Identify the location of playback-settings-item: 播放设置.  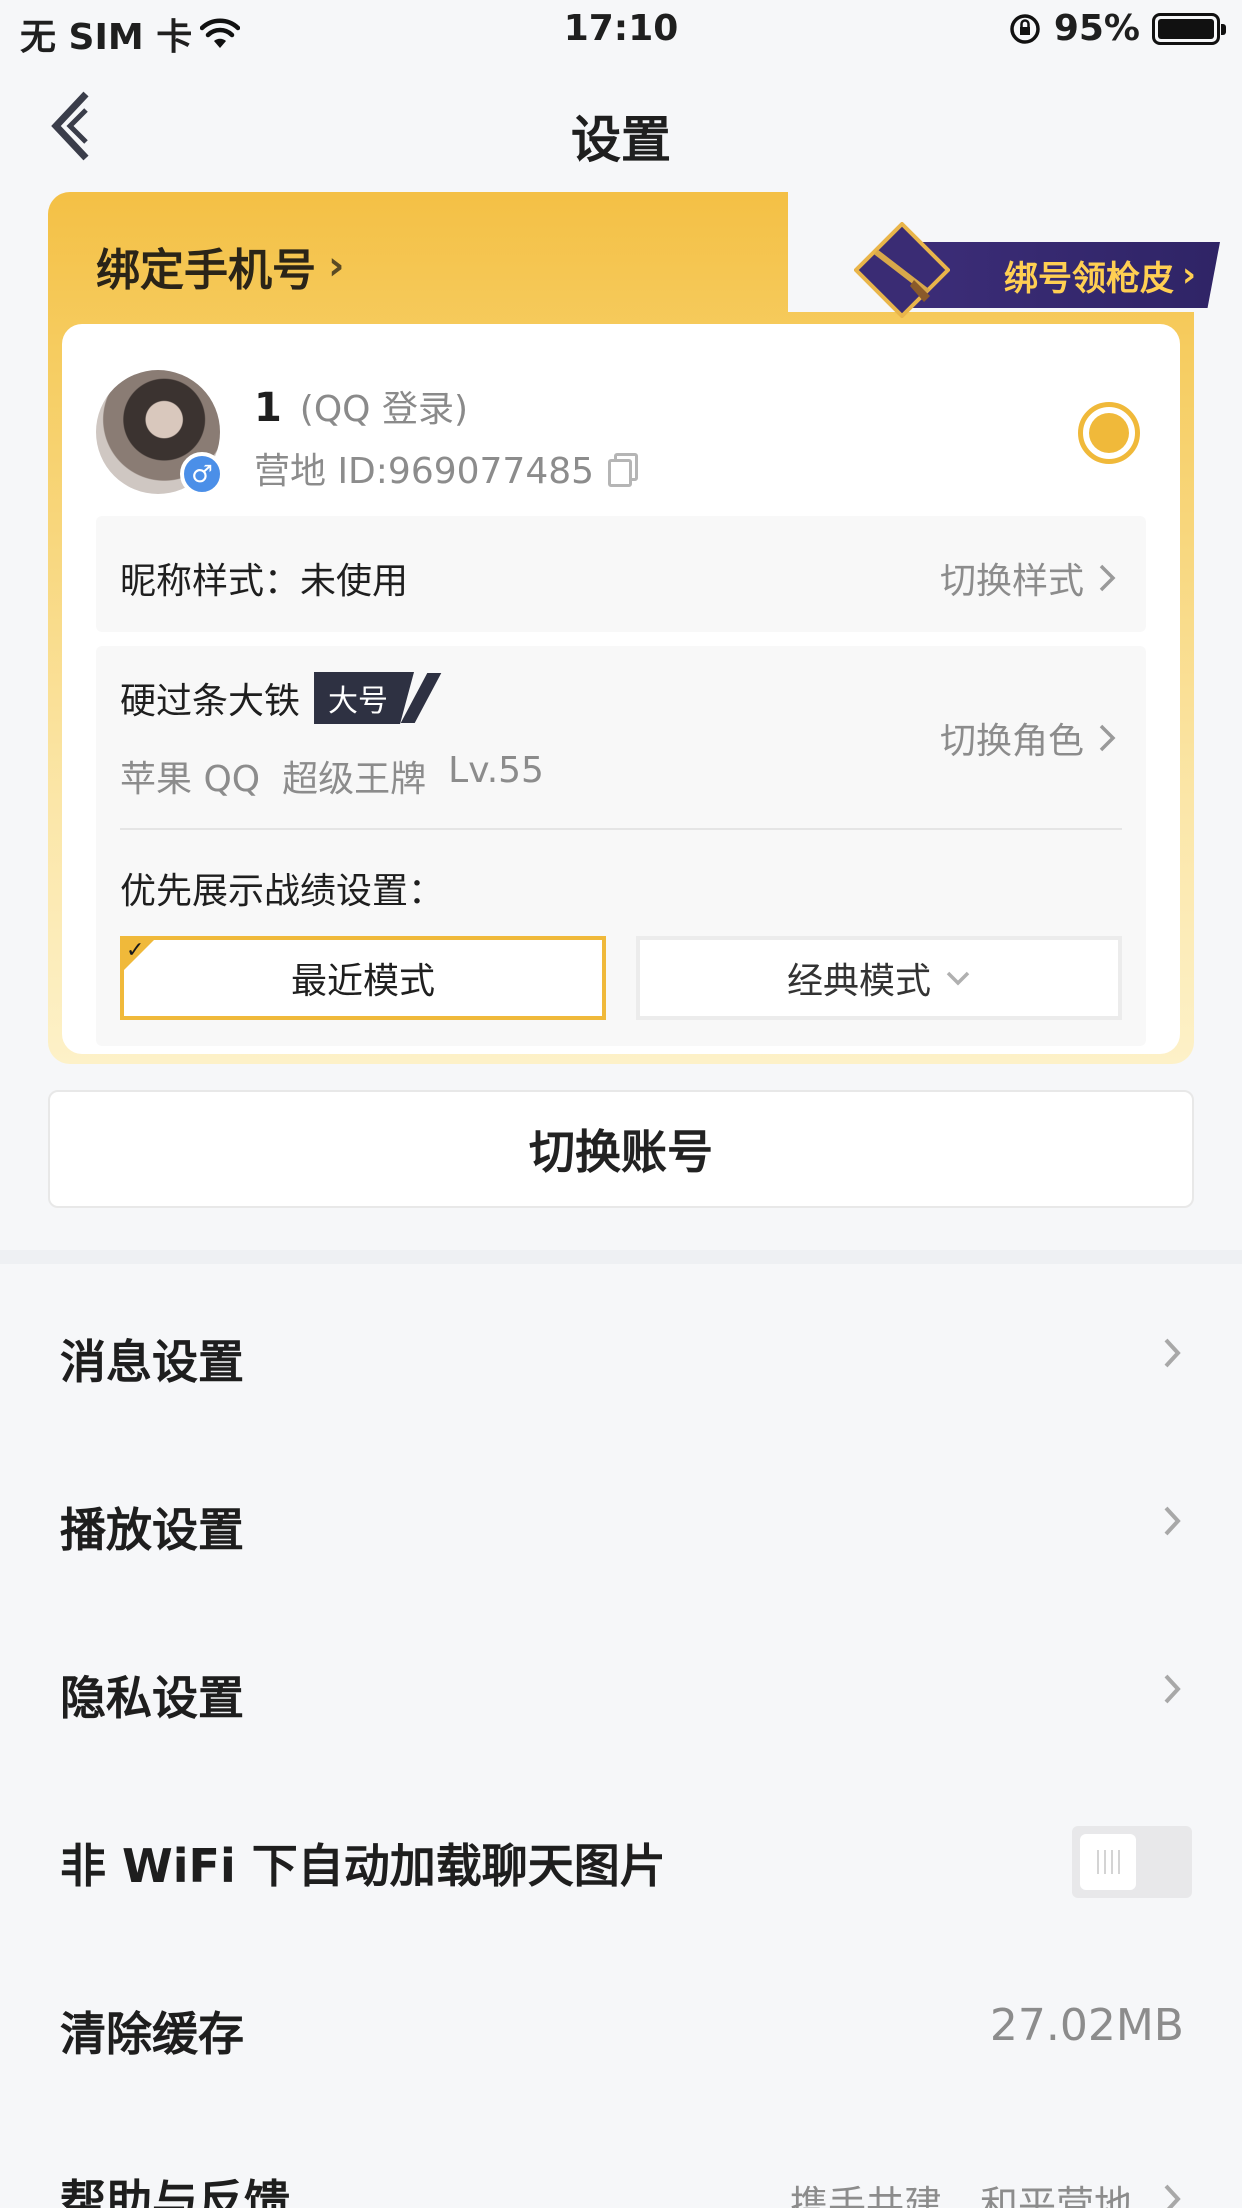
(621, 1522).